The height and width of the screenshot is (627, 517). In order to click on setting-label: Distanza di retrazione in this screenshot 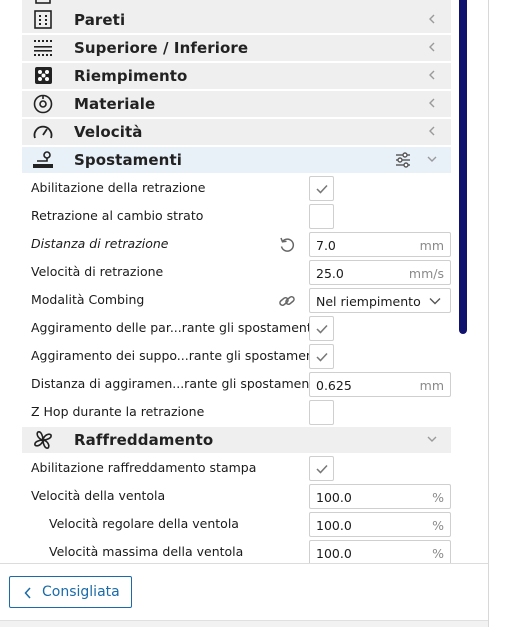, I will do `click(100, 243)`.